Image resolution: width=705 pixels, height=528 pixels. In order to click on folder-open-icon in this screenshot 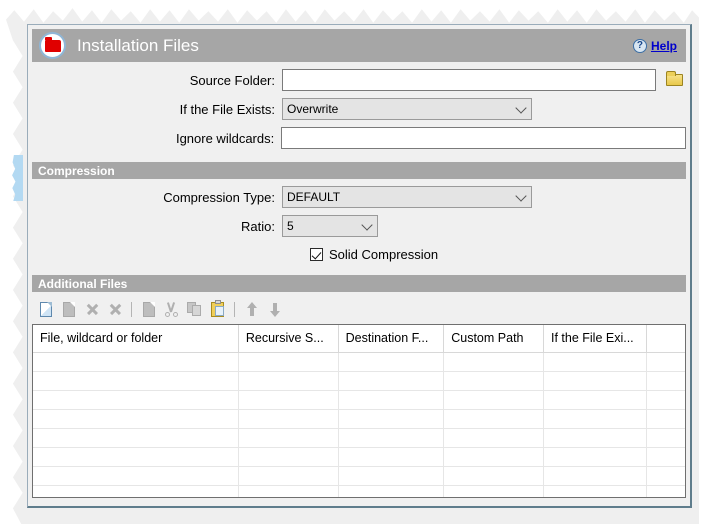, I will do `click(674, 80)`.